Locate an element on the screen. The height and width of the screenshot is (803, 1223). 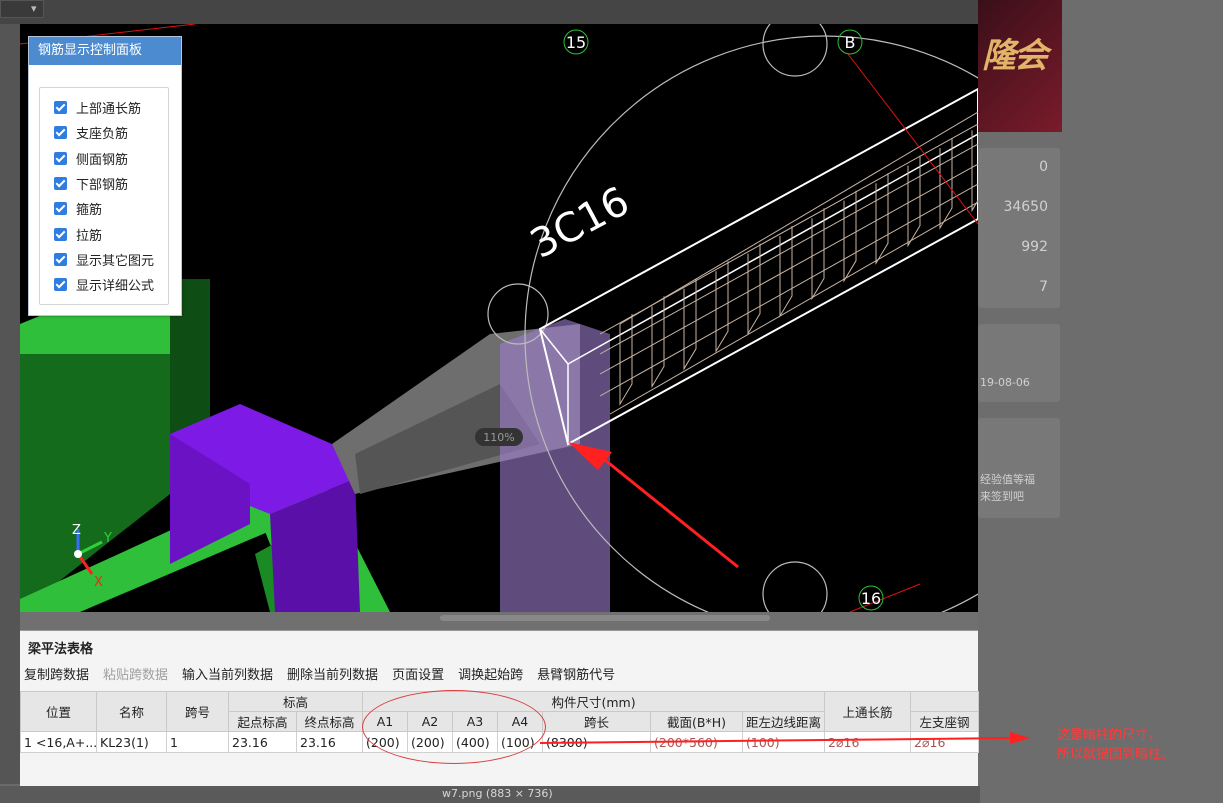
rebar-spec-label: 3C16 is located at coordinates (580, 223).